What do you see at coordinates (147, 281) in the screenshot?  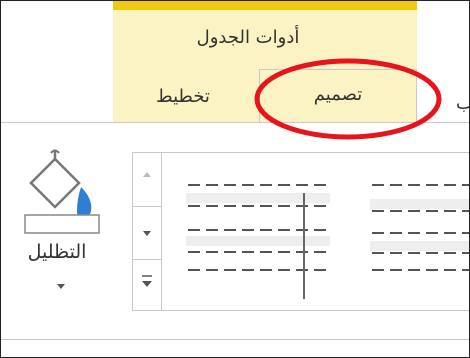 I see `expand-gallery-icon` at bounding box center [147, 281].